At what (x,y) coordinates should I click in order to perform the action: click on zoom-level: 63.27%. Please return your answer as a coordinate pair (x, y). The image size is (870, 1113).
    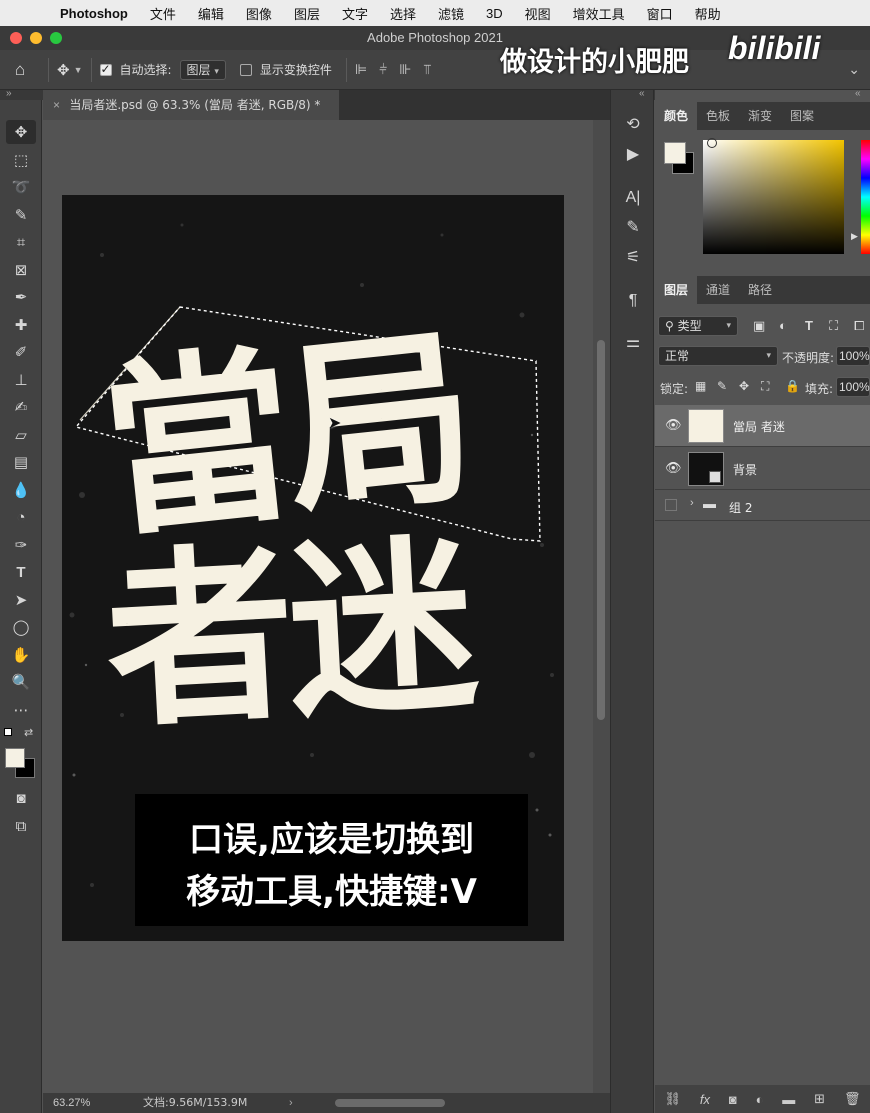
    Looking at the image, I should click on (71, 1103).